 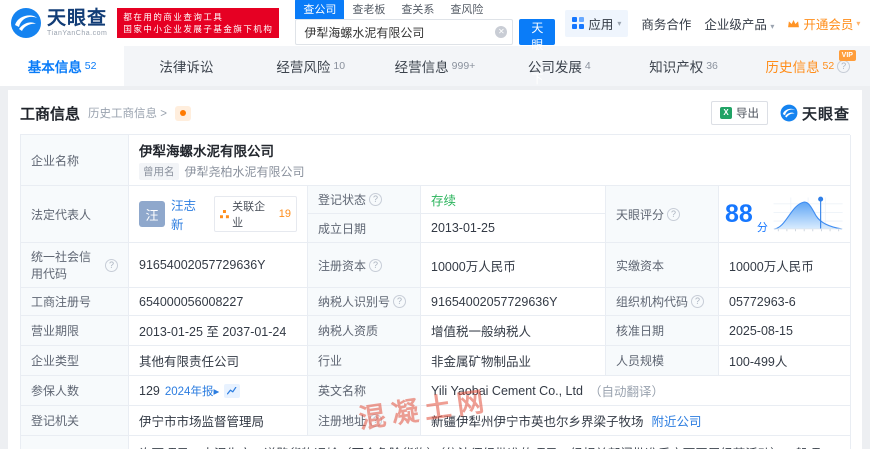 I want to click on related-companies-icon, so click(x=225, y=213).